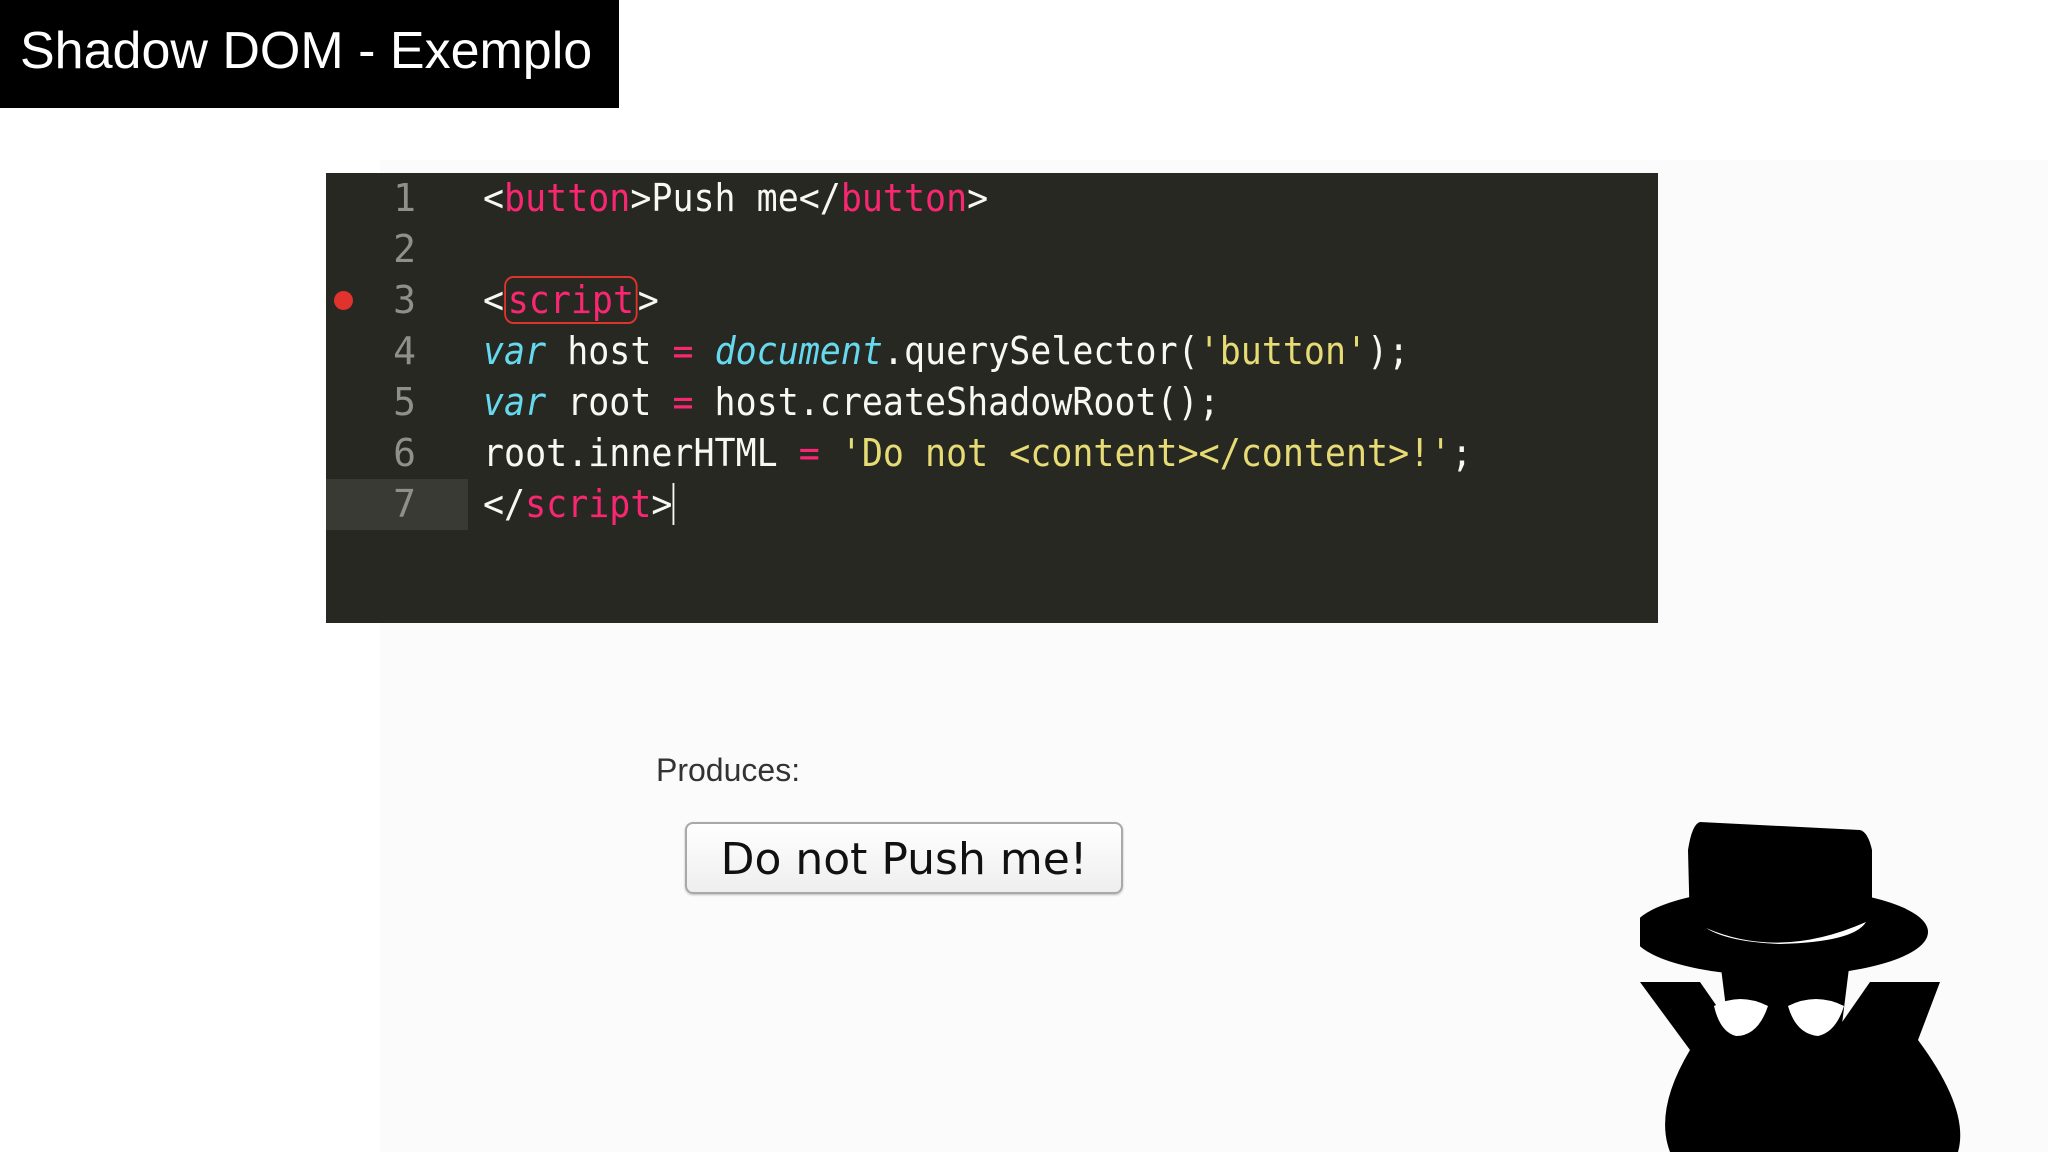 The height and width of the screenshot is (1152, 2048). What do you see at coordinates (992, 249) in the screenshot?
I see `code-line: 2` at bounding box center [992, 249].